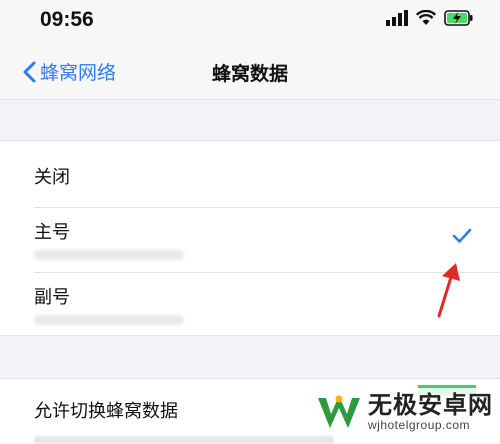  Describe the element at coordinates (250, 22) in the screenshot. I see `status-bar: 09:56` at that location.